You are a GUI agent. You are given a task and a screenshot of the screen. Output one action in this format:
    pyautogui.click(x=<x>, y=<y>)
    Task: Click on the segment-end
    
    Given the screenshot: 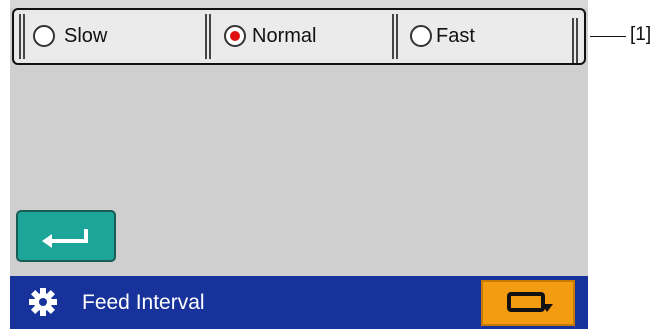 What is the action you would take?
    pyautogui.click(x=575, y=40)
    